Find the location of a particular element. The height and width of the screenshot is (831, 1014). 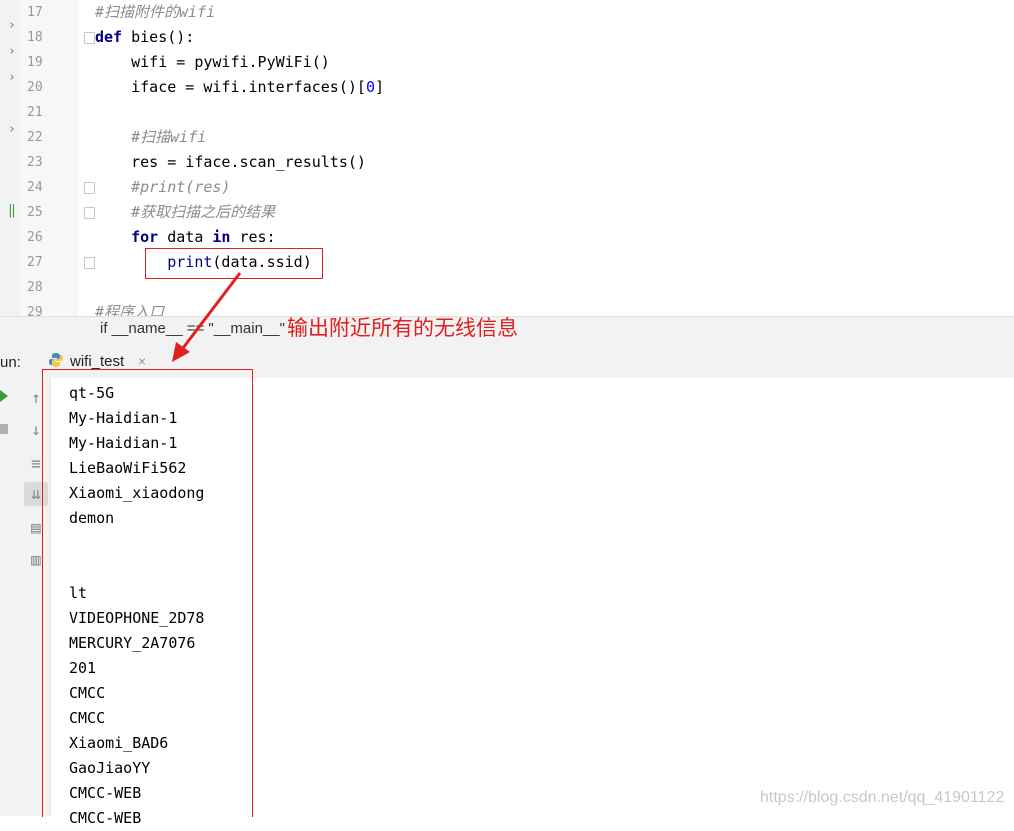

code-token: bies(): is located at coordinates (163, 37).